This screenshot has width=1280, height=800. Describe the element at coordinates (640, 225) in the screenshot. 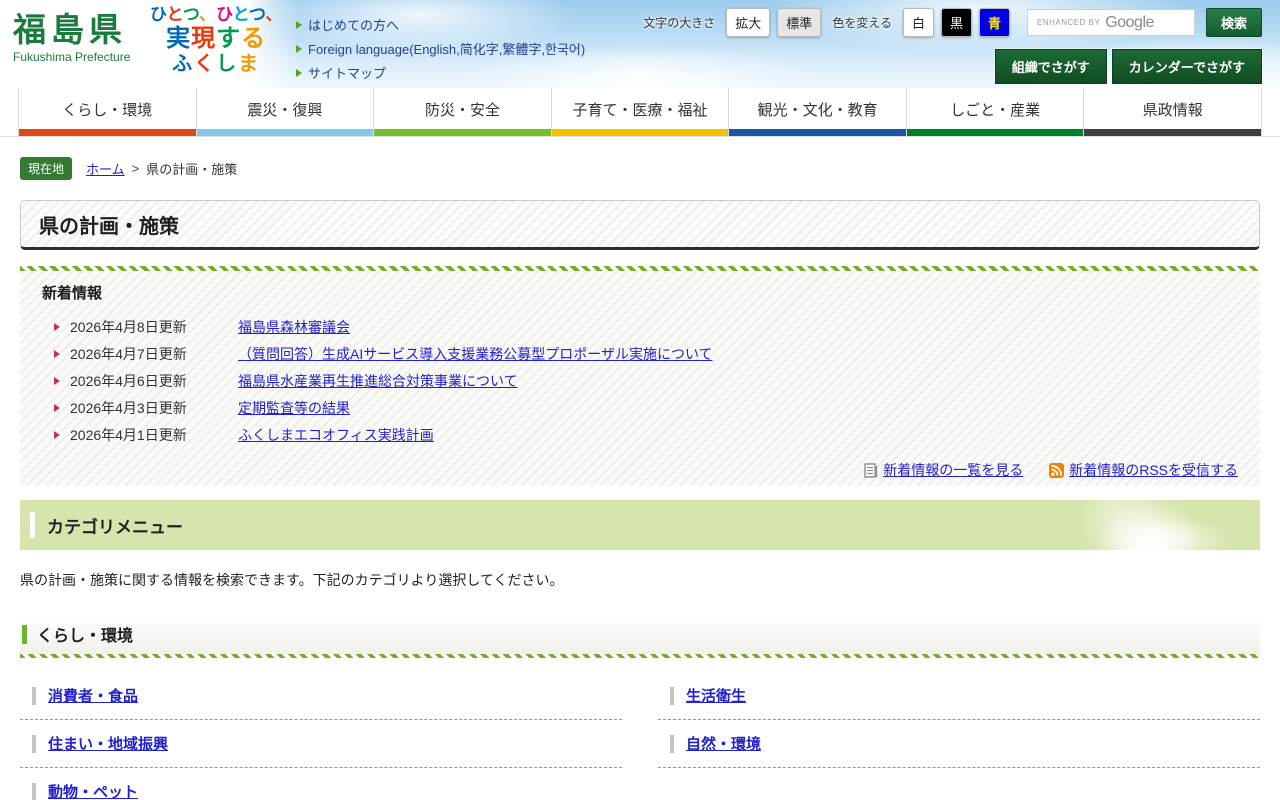

I see `page-title-box: 県の計画・施策` at that location.